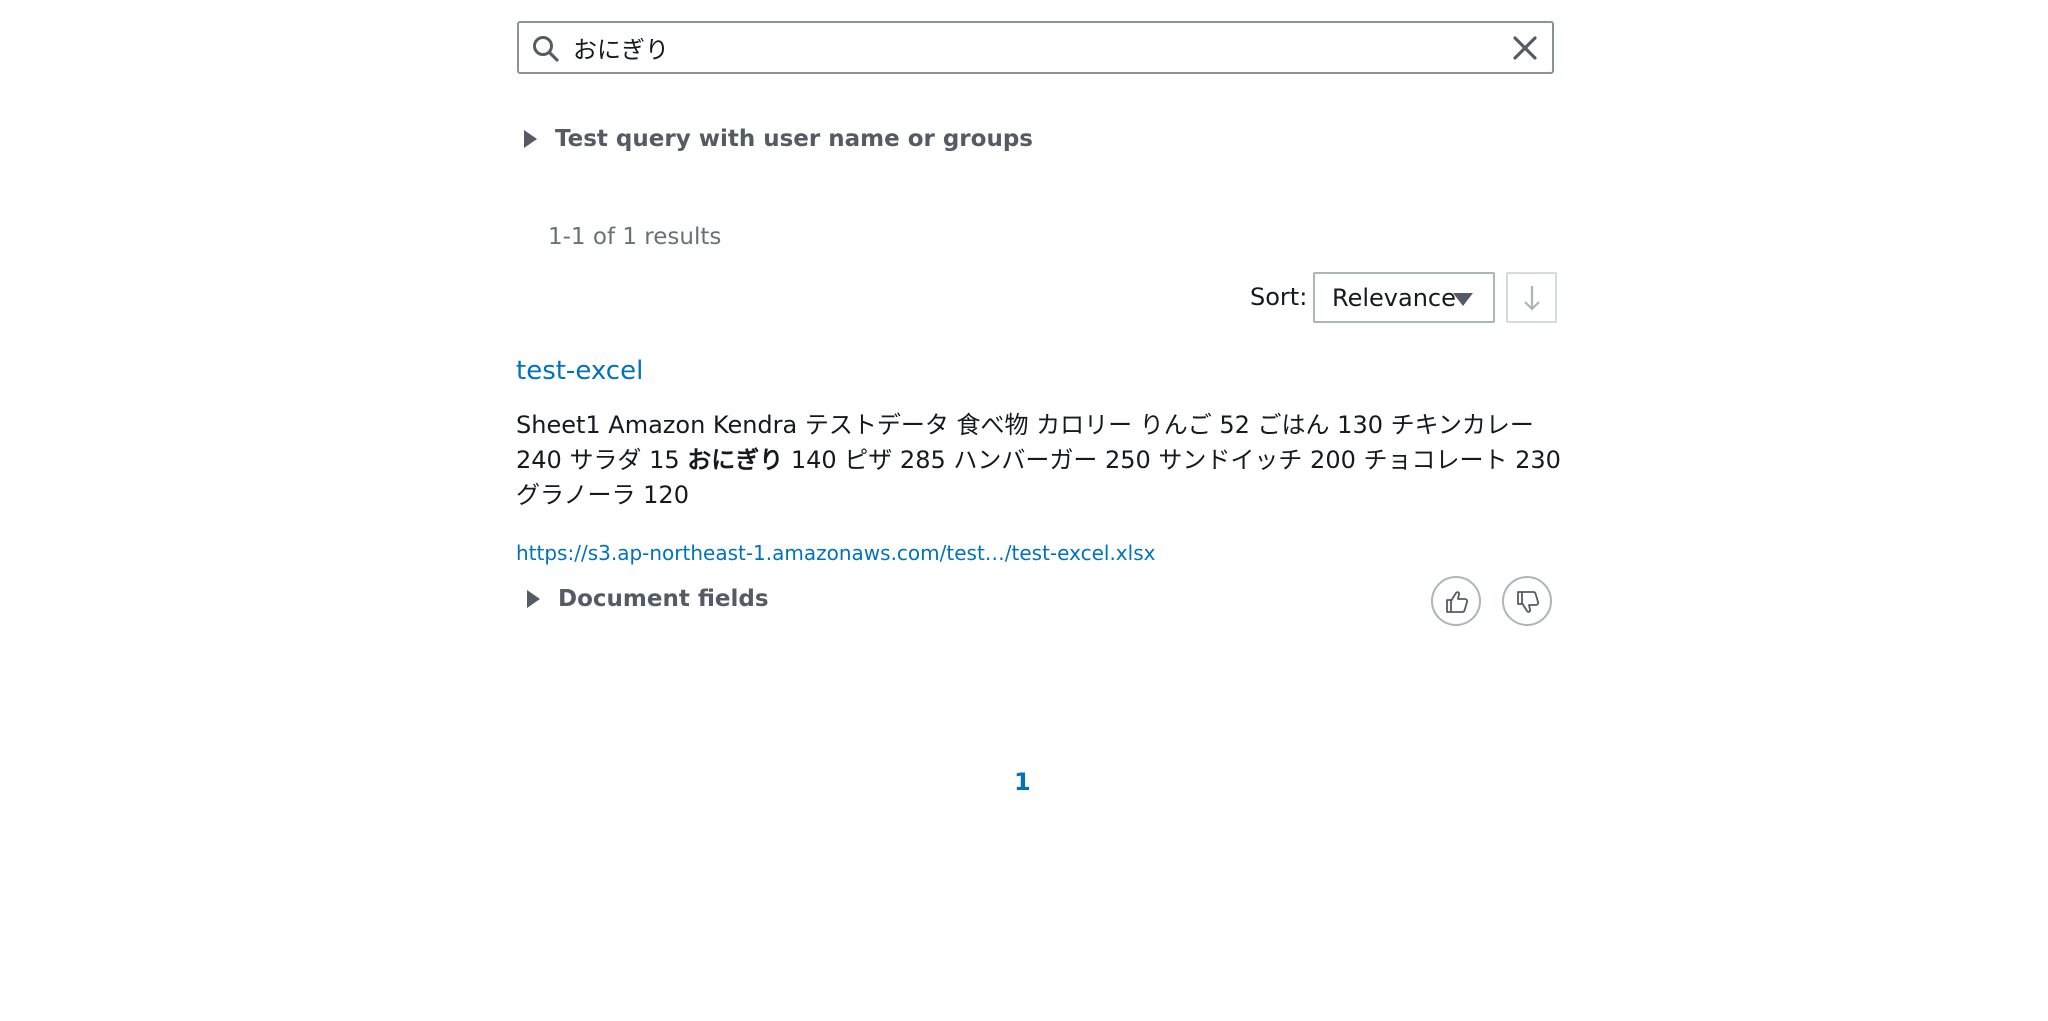 This screenshot has height=1021, width=2048. I want to click on close-icon, so click(1525, 48).